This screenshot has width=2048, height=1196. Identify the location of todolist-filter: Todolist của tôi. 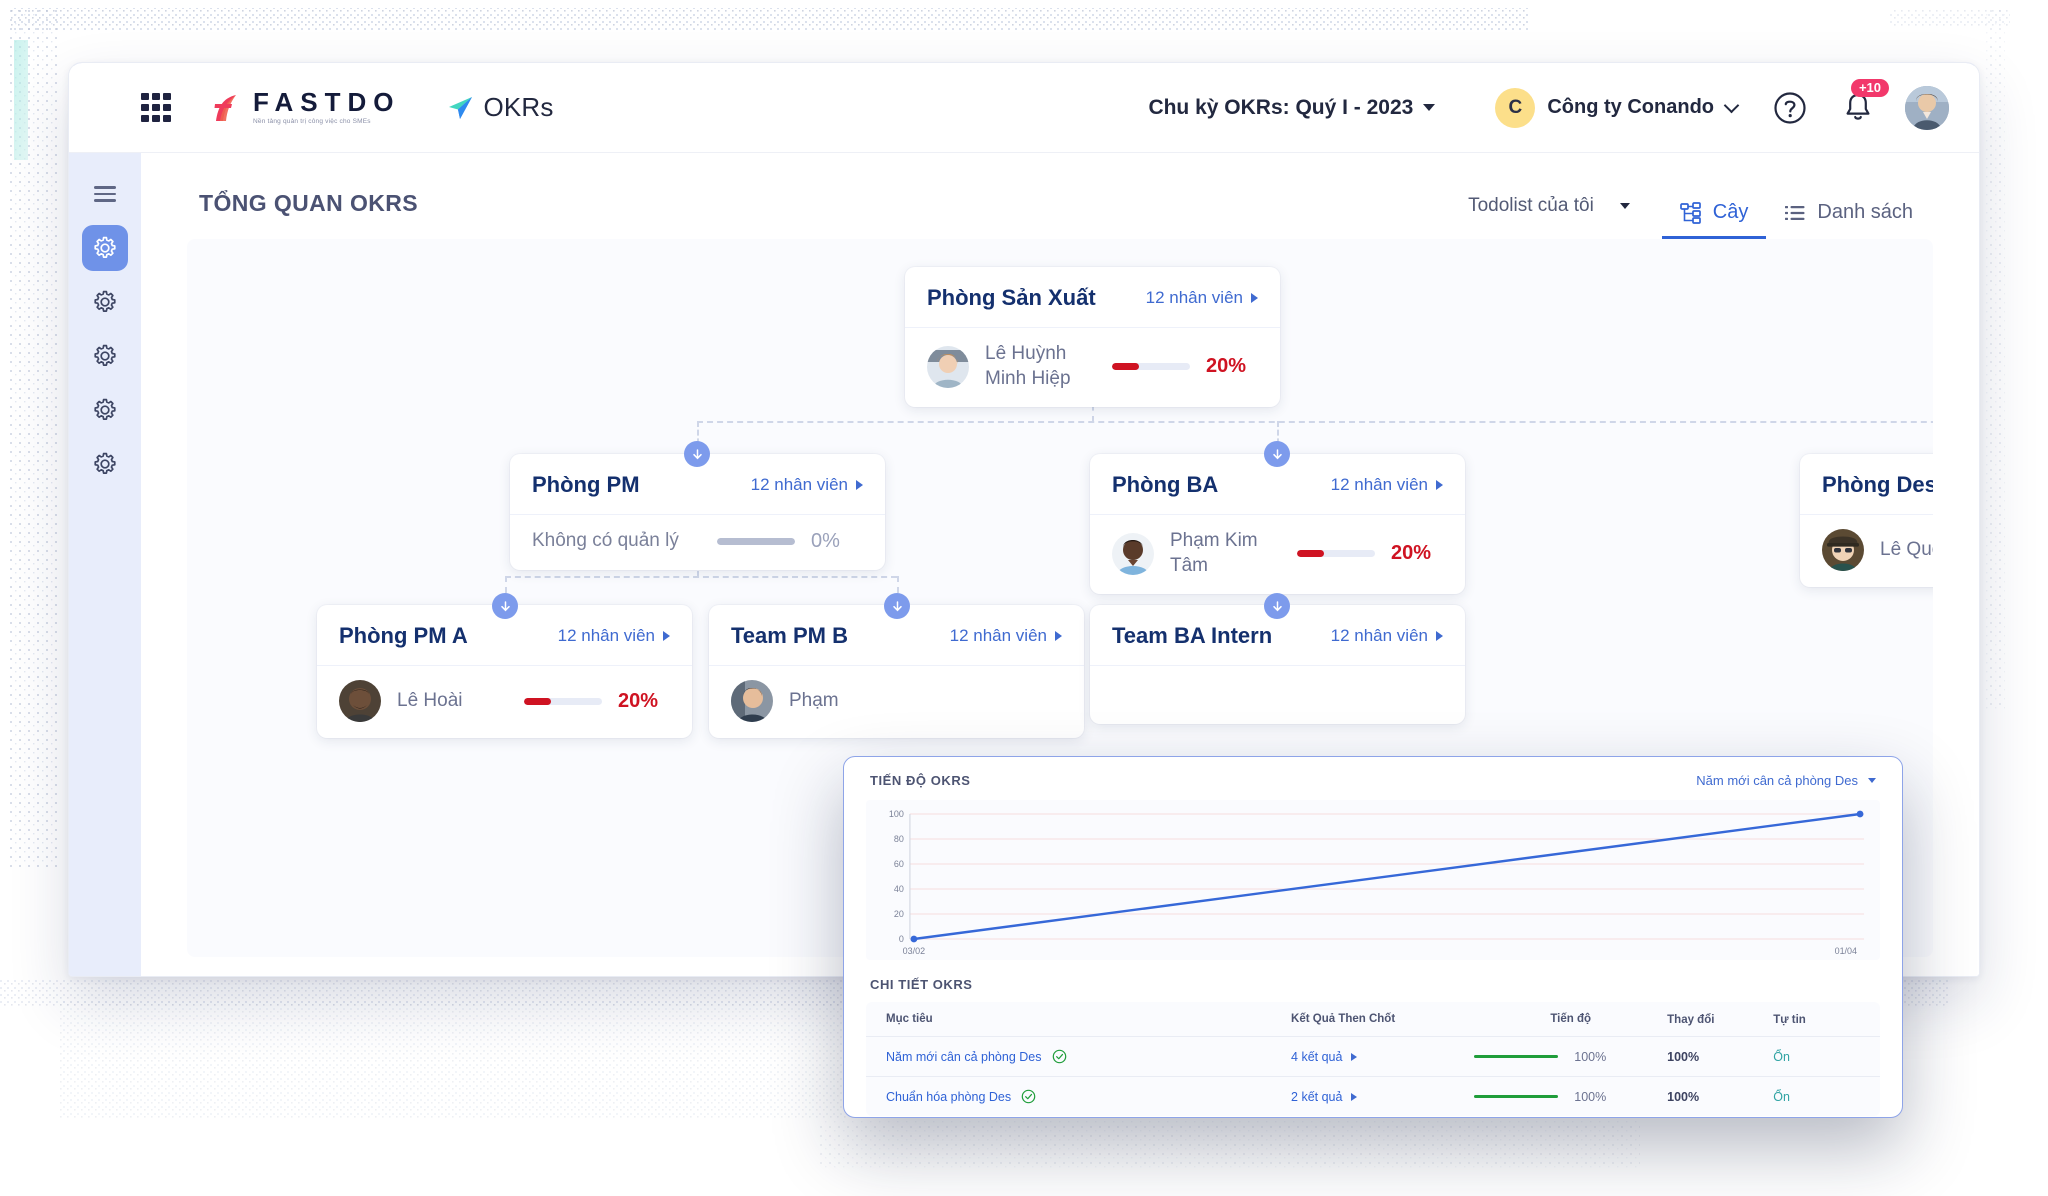
(1554, 206).